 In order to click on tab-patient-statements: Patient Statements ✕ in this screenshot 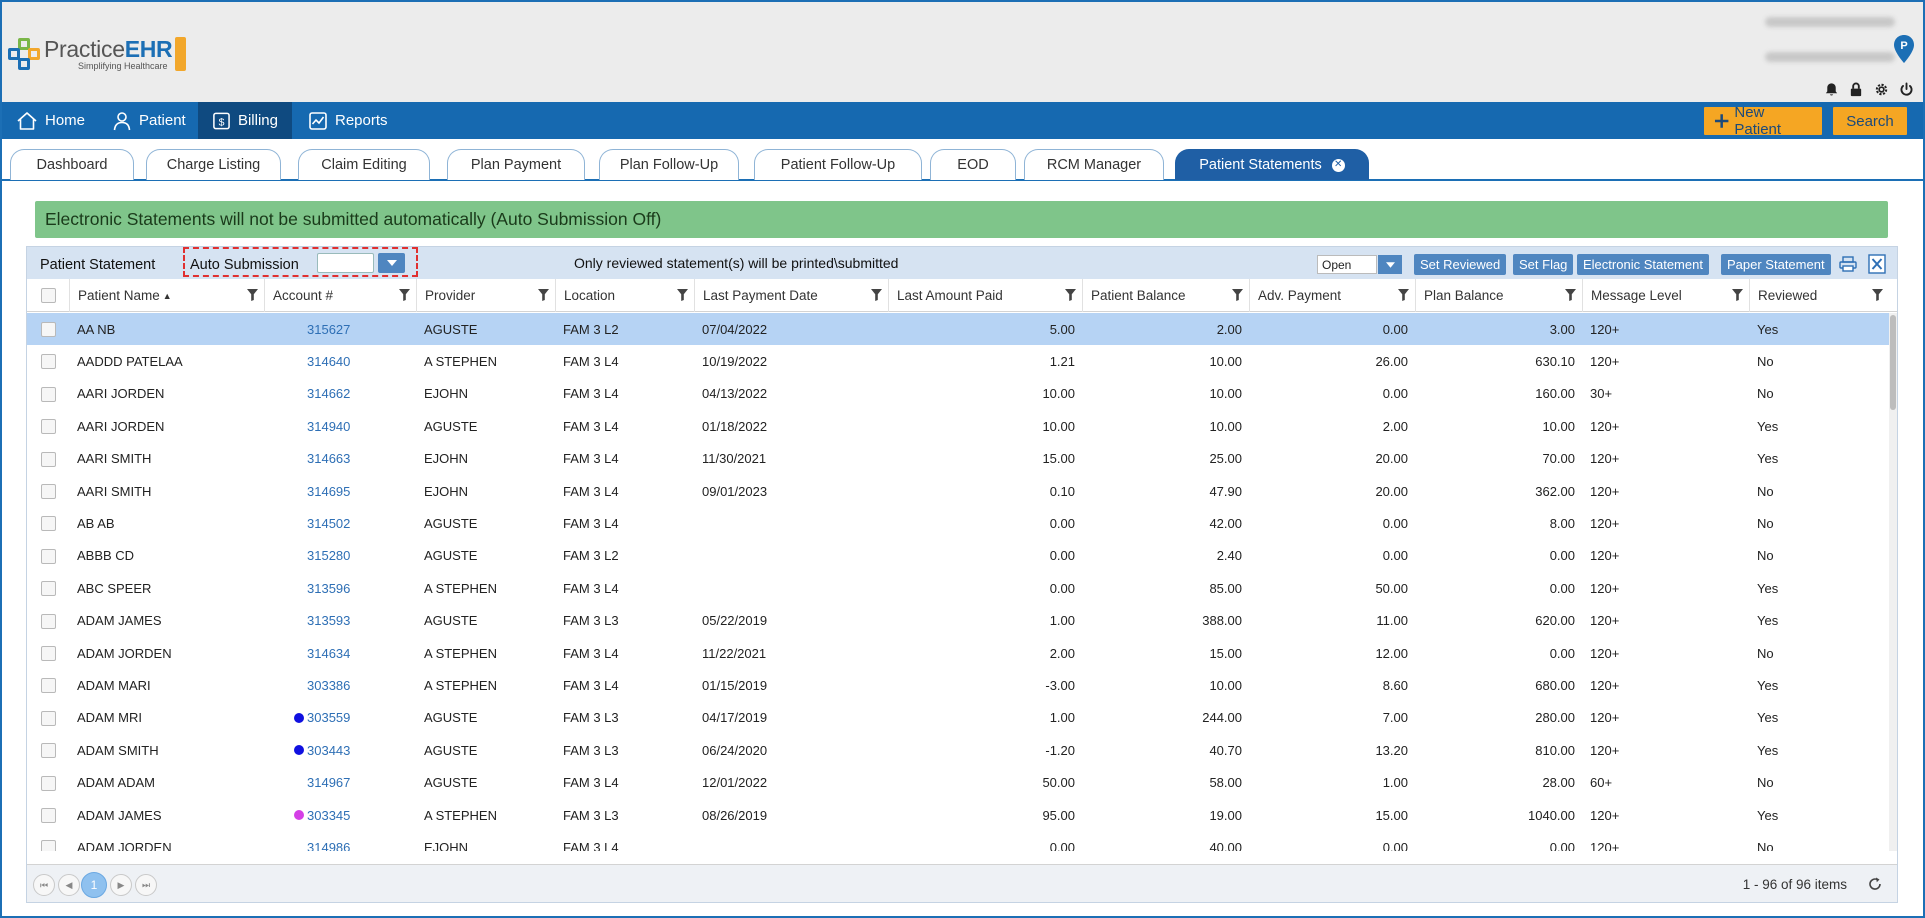, I will do `click(1272, 164)`.